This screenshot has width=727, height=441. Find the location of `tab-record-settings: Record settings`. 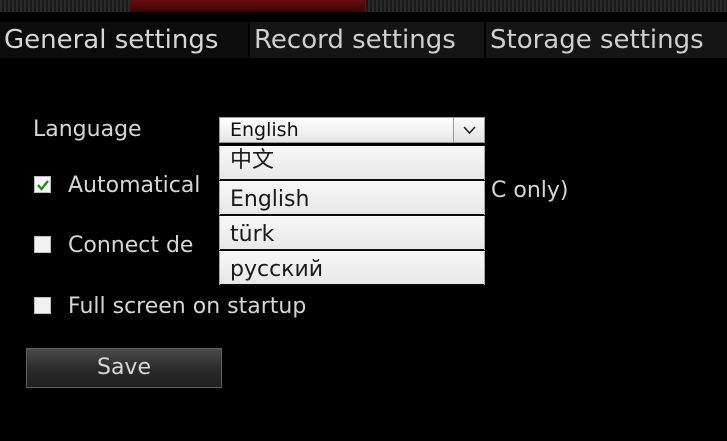

tab-record-settings: Record settings is located at coordinates (367, 40).